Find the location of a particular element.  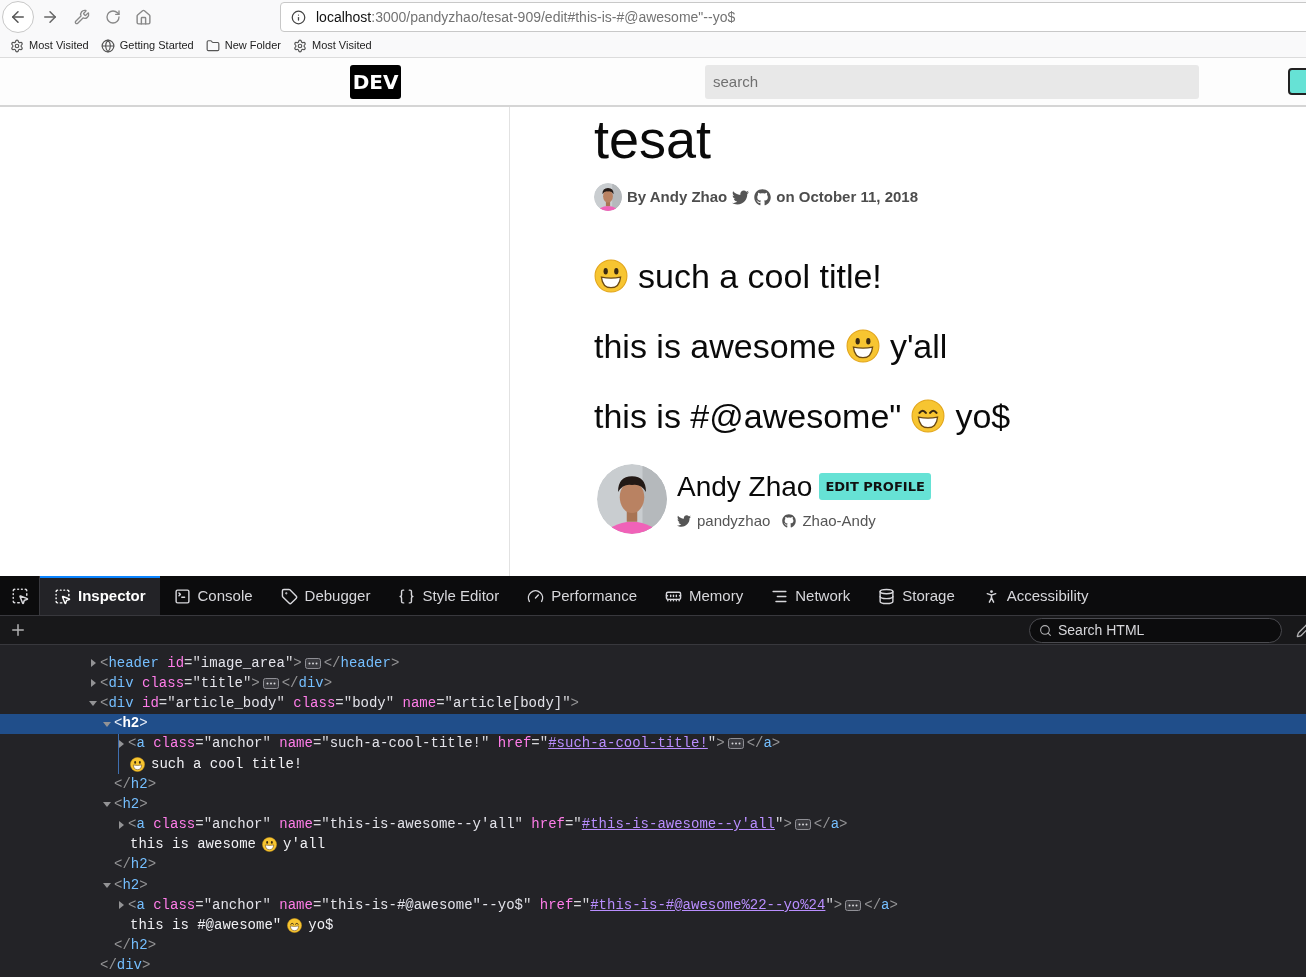

lines-icon is located at coordinates (780, 596).